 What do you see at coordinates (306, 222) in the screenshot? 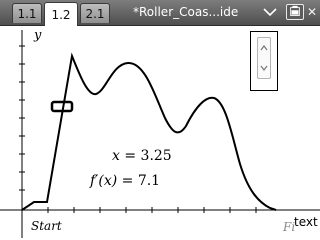
I see `x-axis-label: text` at bounding box center [306, 222].